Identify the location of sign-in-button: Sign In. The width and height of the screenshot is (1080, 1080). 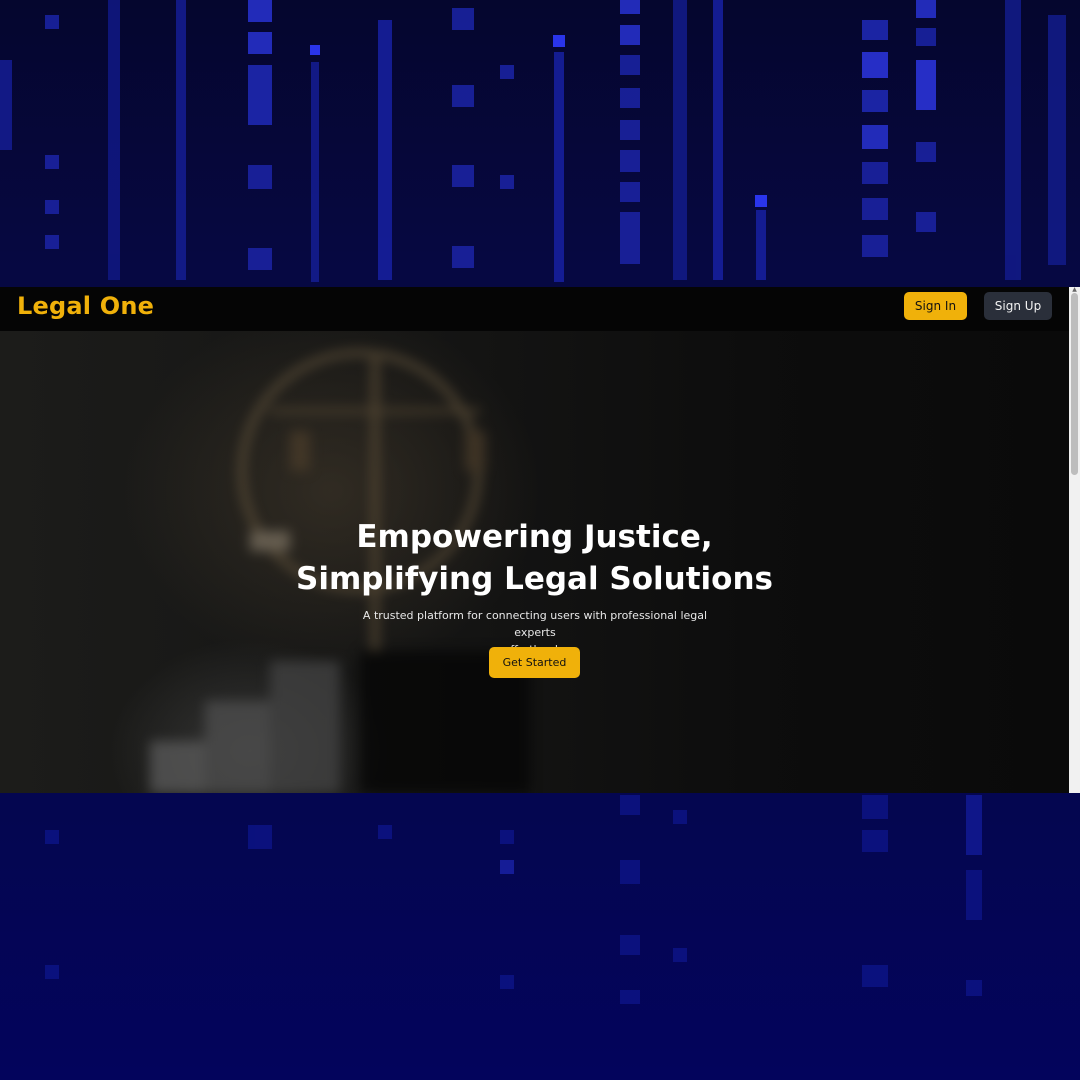
(935, 306).